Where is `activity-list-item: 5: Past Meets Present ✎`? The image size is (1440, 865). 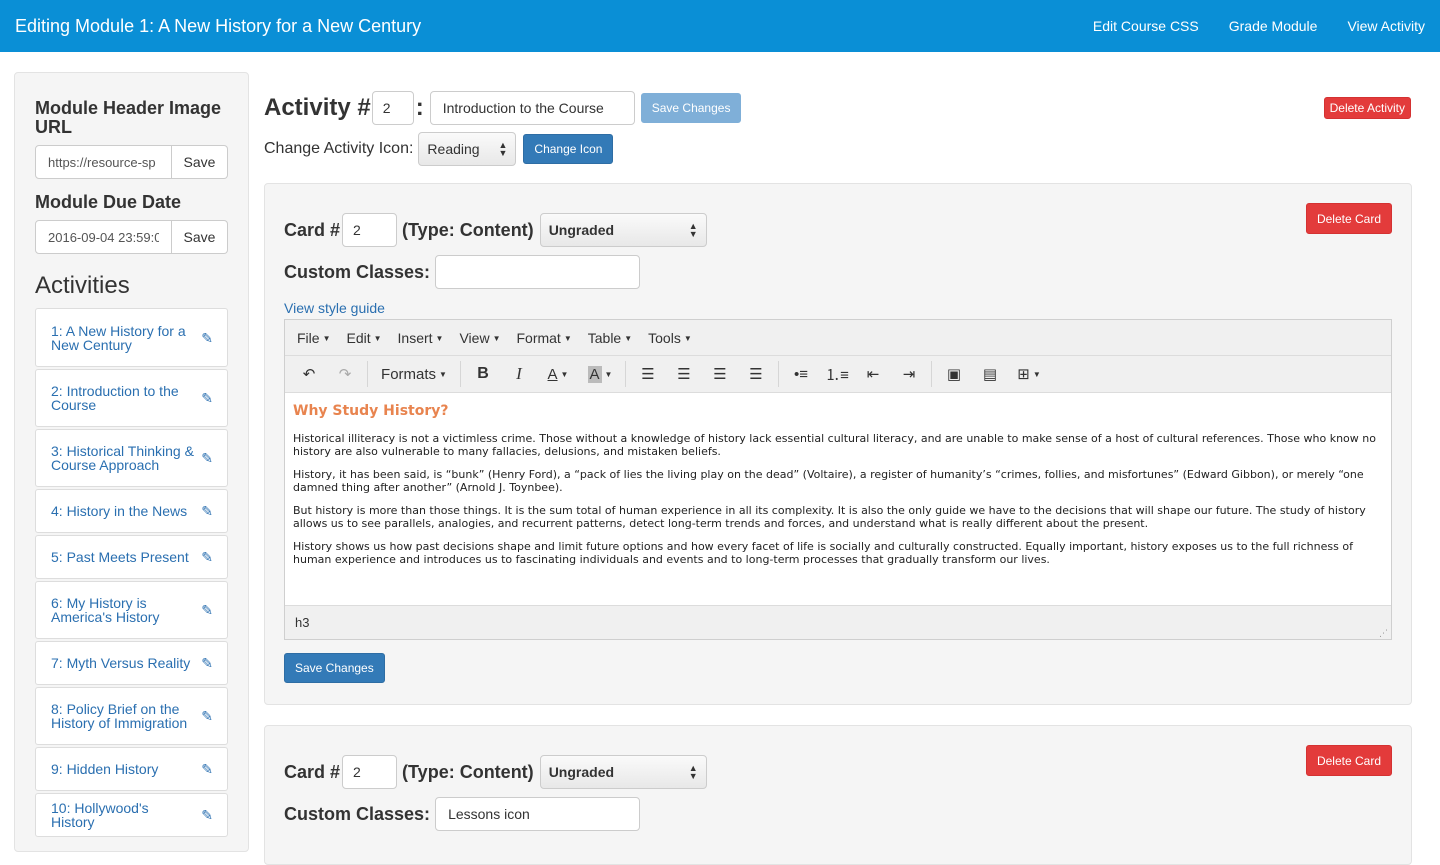 activity-list-item: 5: Past Meets Present ✎ is located at coordinates (131, 557).